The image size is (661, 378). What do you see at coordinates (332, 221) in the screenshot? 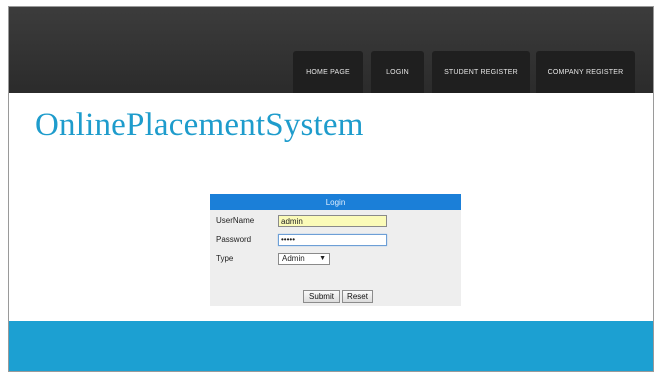
I see `username-input` at bounding box center [332, 221].